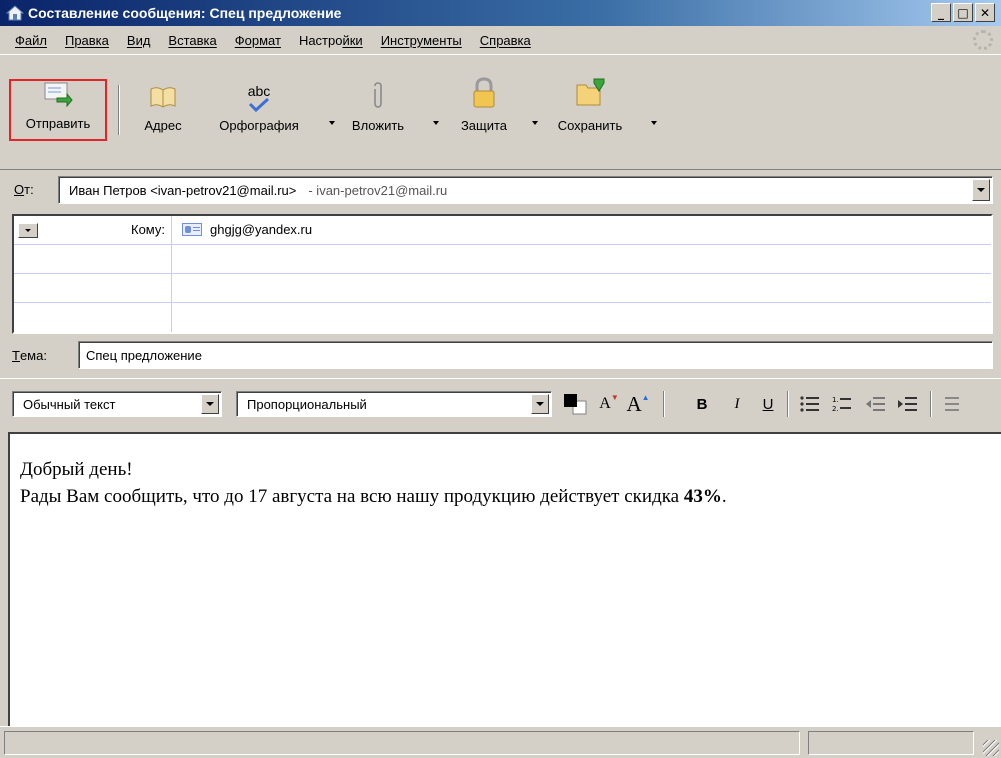  Describe the element at coordinates (484, 125) in the screenshot. I see `security-label: Защита` at that location.